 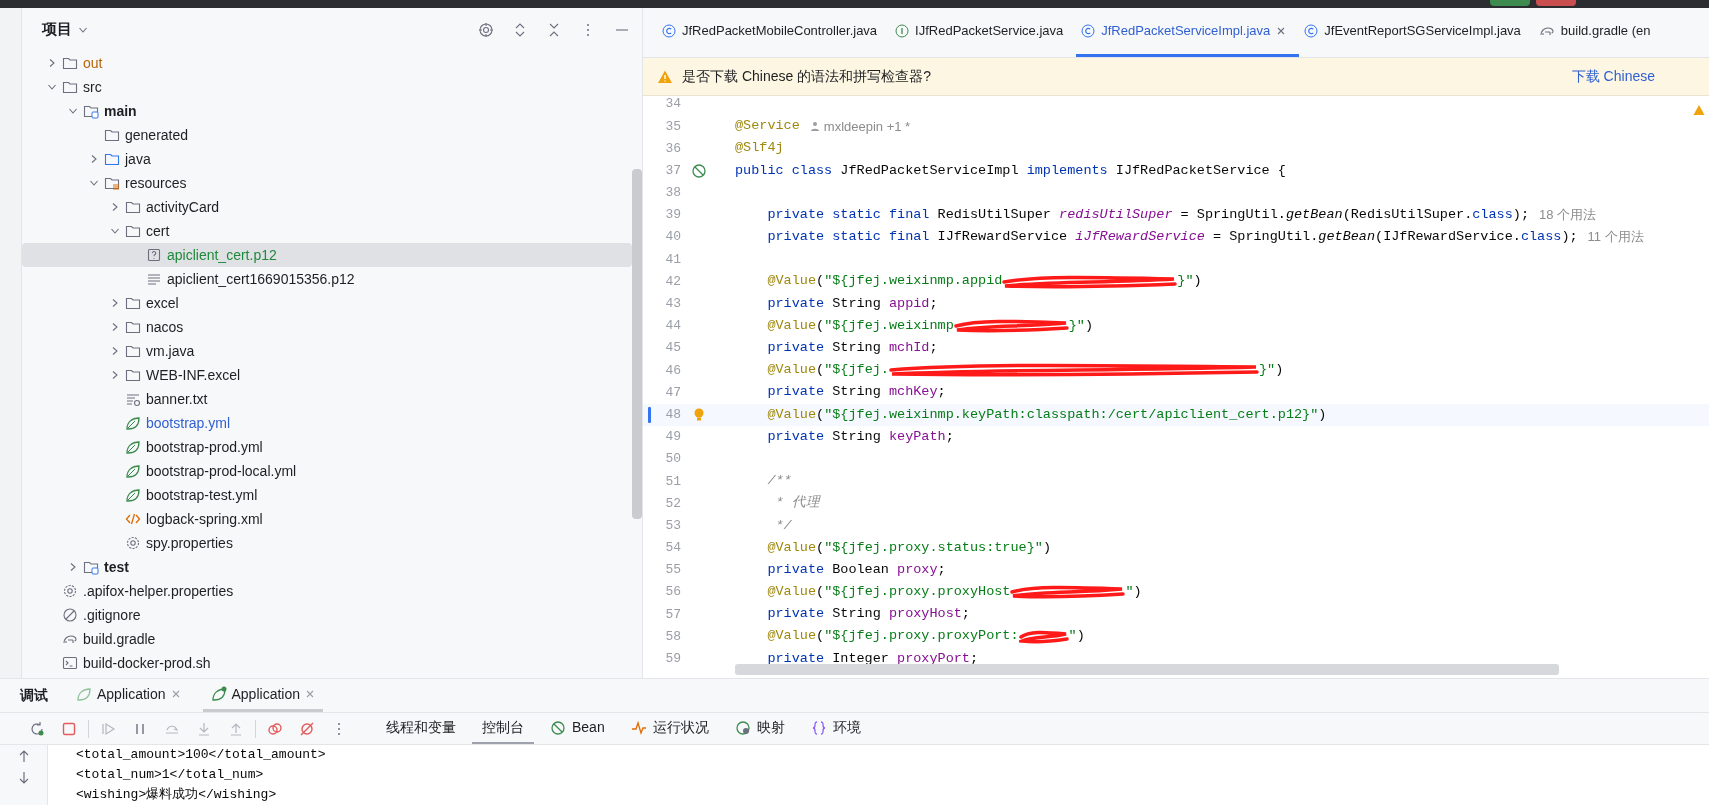 I want to click on line-number: 55, so click(x=672, y=570).